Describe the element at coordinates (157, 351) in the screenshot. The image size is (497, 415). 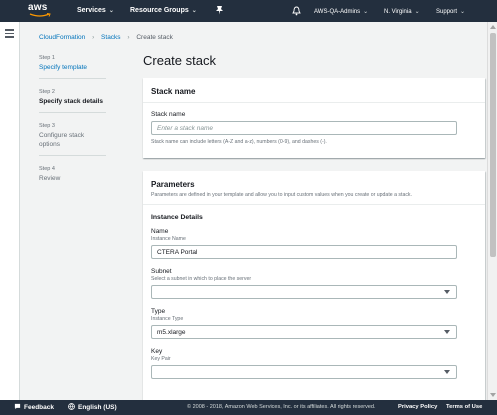
I see `field-label: Key` at that location.